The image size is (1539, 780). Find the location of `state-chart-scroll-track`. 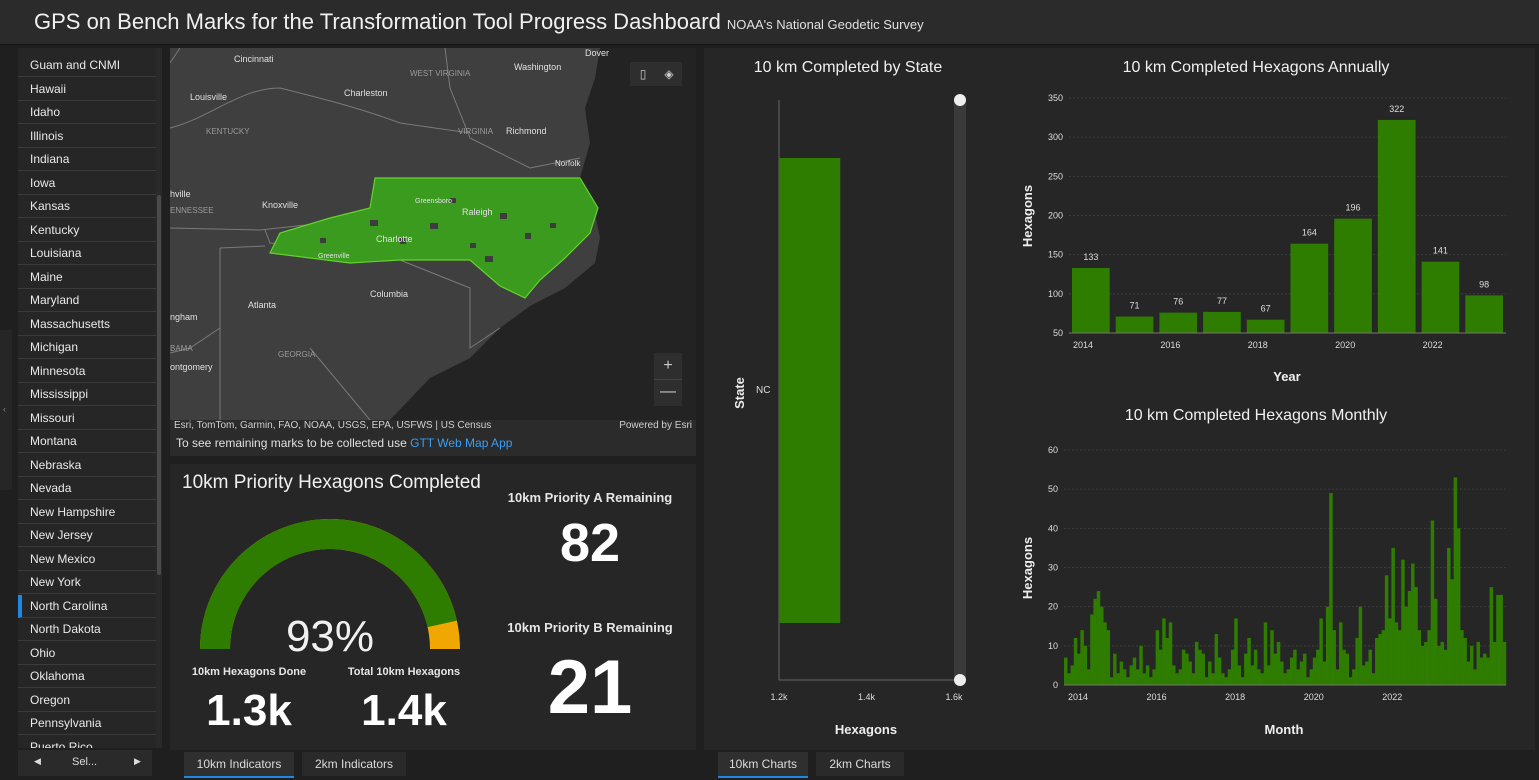

state-chart-scroll-track is located at coordinates (960, 390).